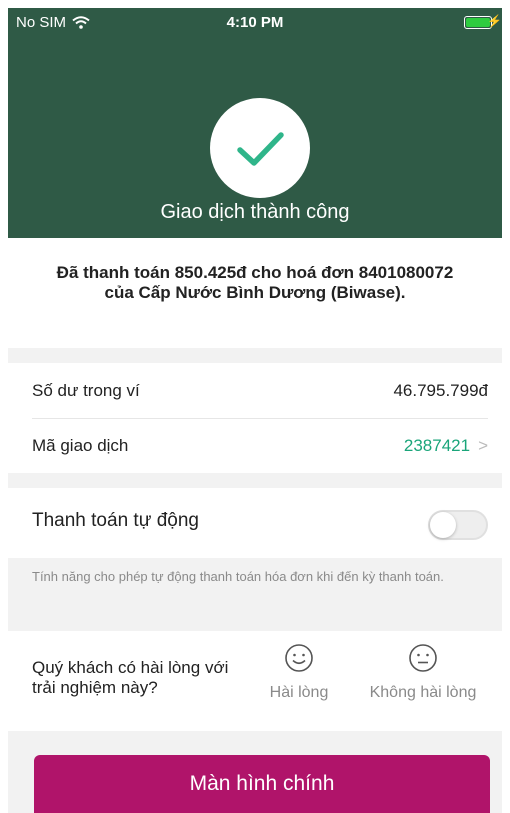 The width and height of the screenshot is (510, 813). I want to click on charging-bolt-icon: ⚡, so click(494, 21).